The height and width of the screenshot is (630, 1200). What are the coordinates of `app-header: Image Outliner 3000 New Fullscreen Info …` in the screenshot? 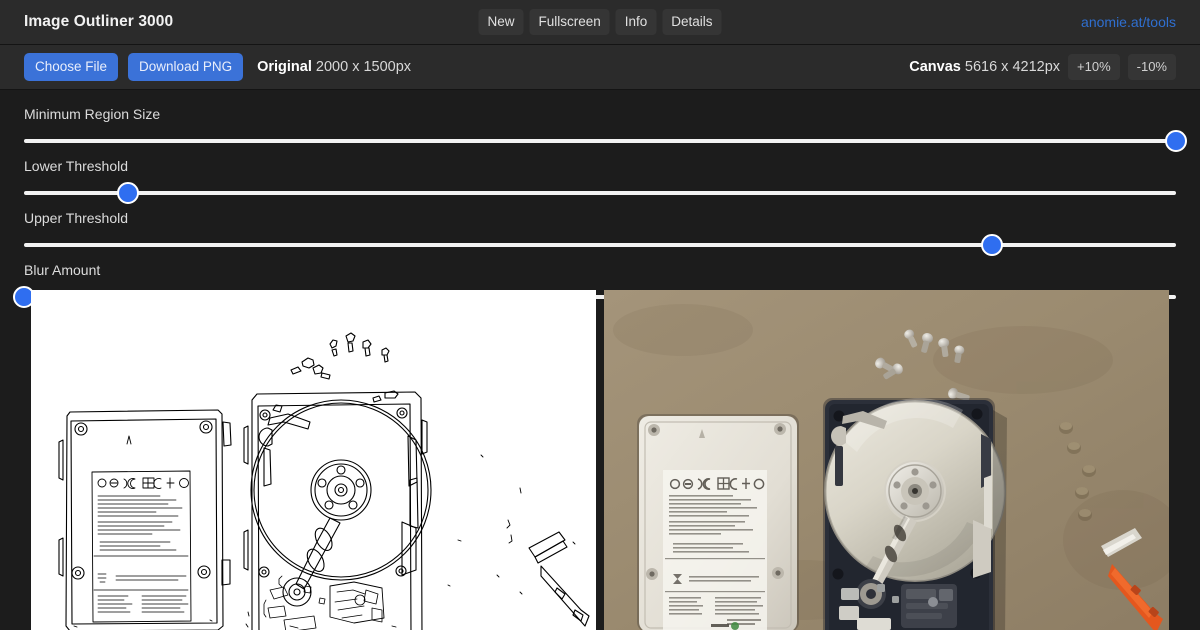 It's located at (600, 22).